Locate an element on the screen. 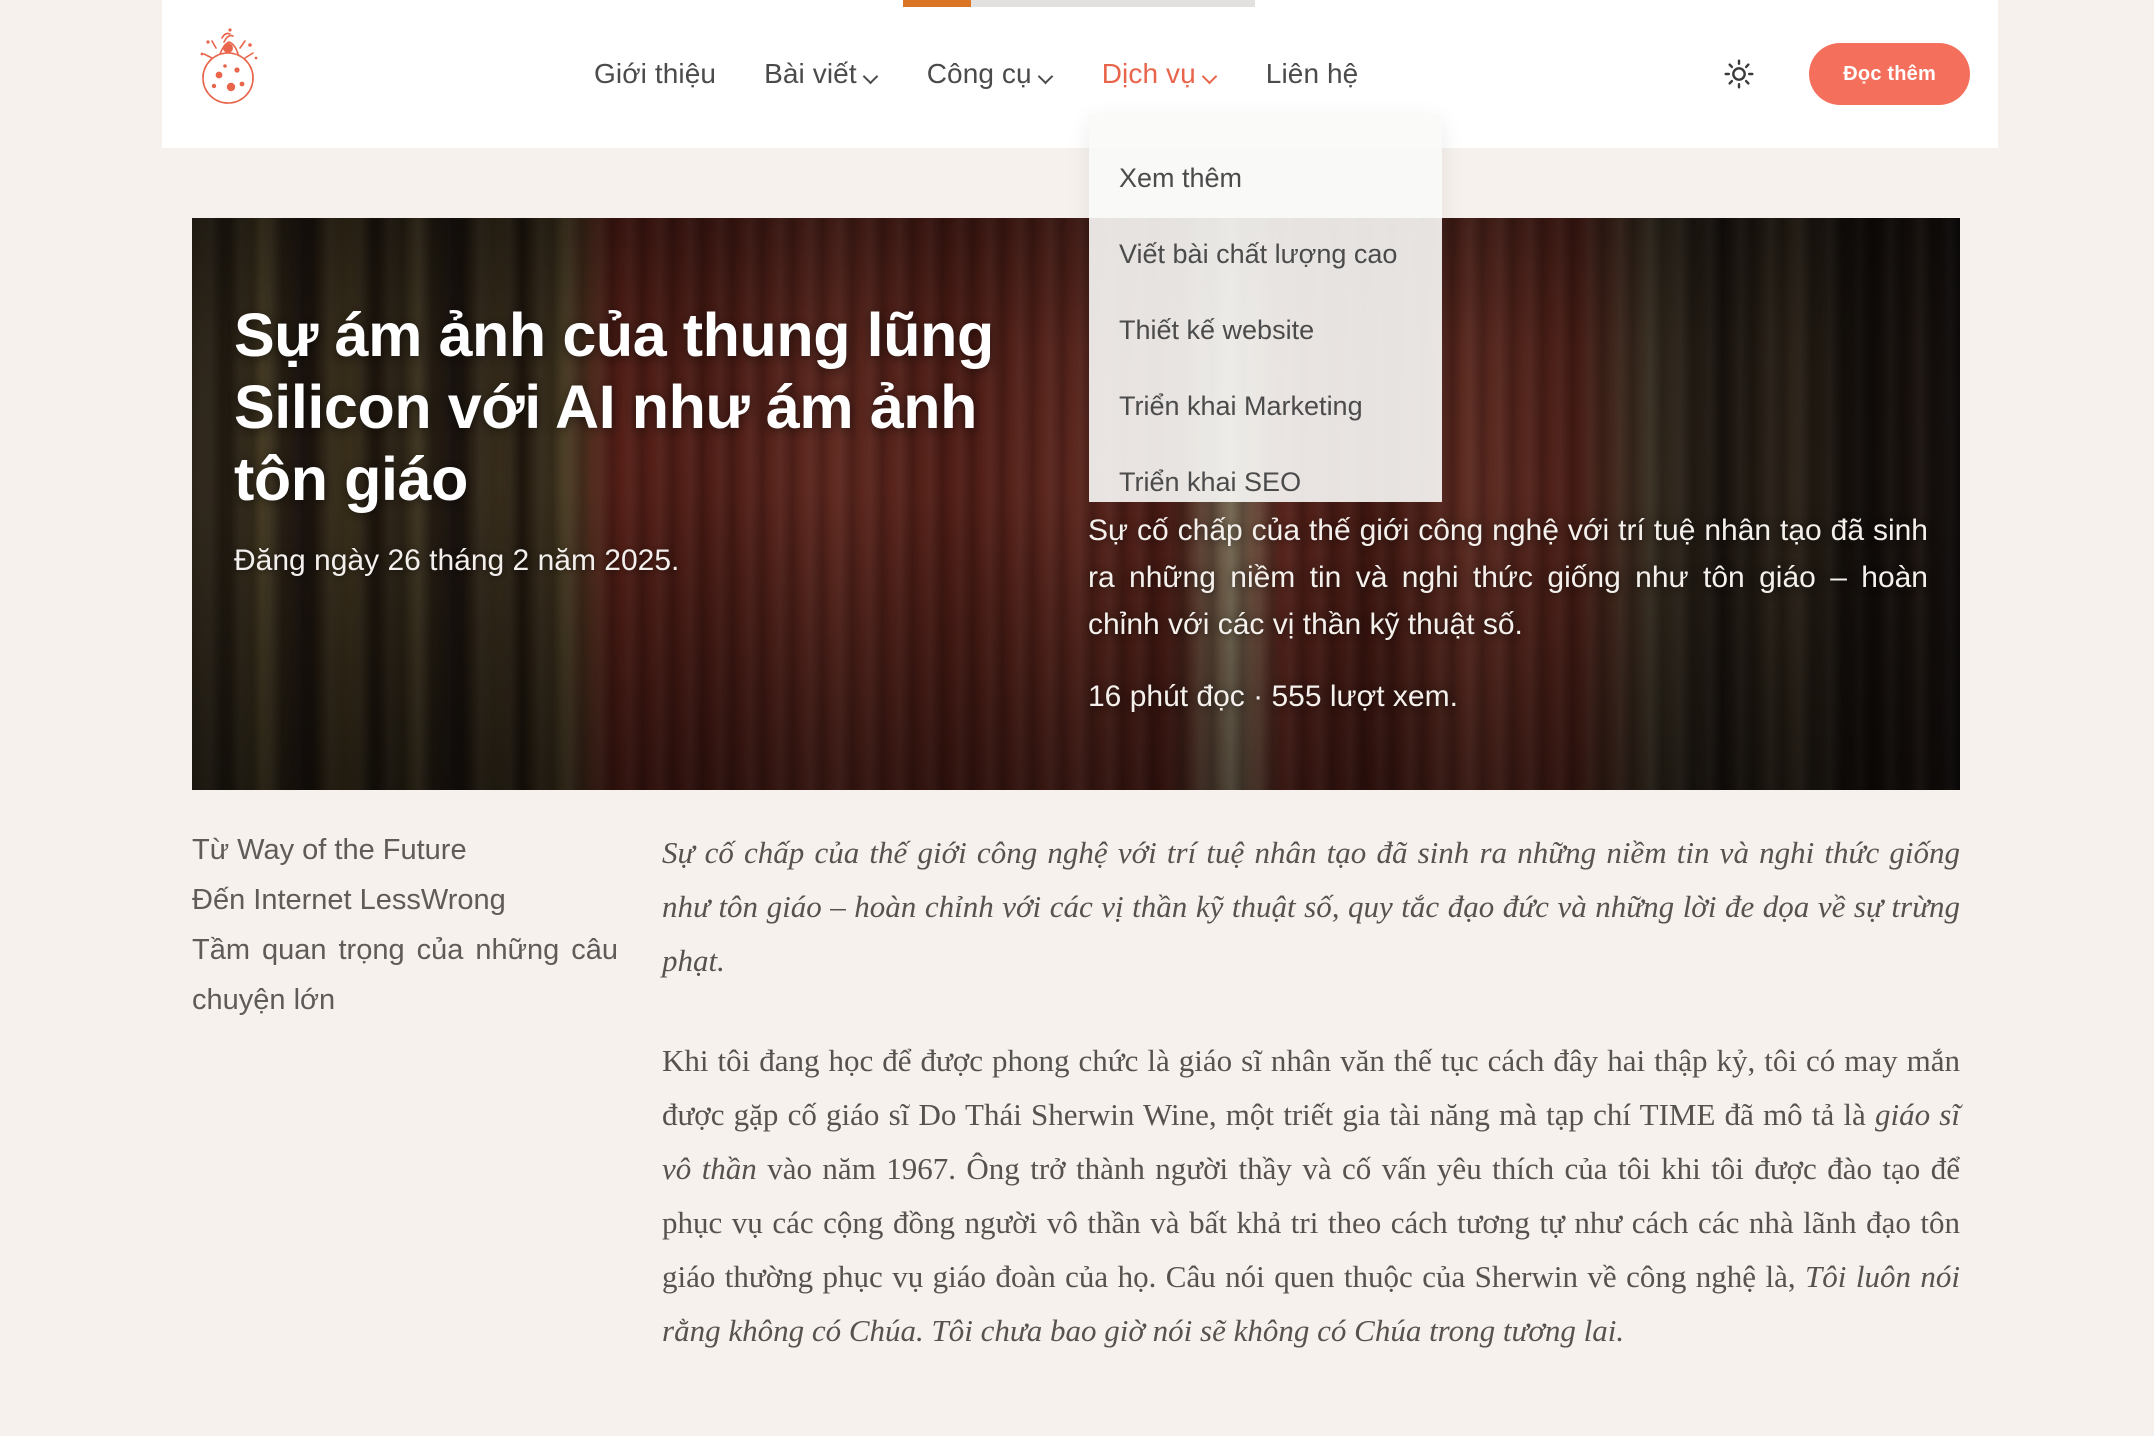  header-actions: Đọc thêm is located at coordinates (1843, 74).